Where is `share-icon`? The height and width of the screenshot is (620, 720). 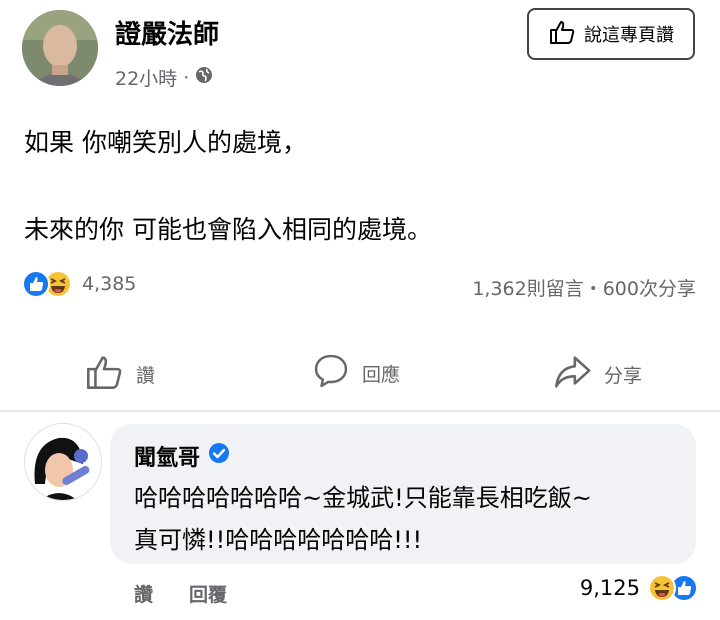 share-icon is located at coordinates (572, 374).